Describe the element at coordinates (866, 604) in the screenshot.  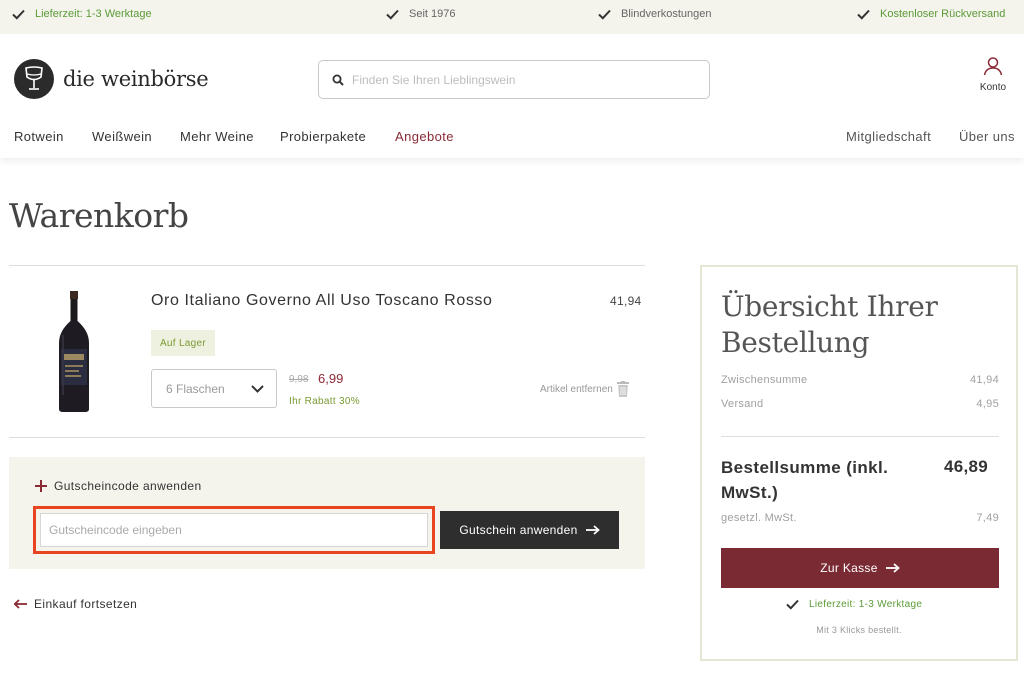
I see `summary-delivery-label: Lieferzeit: 1-3 Werktage` at that location.